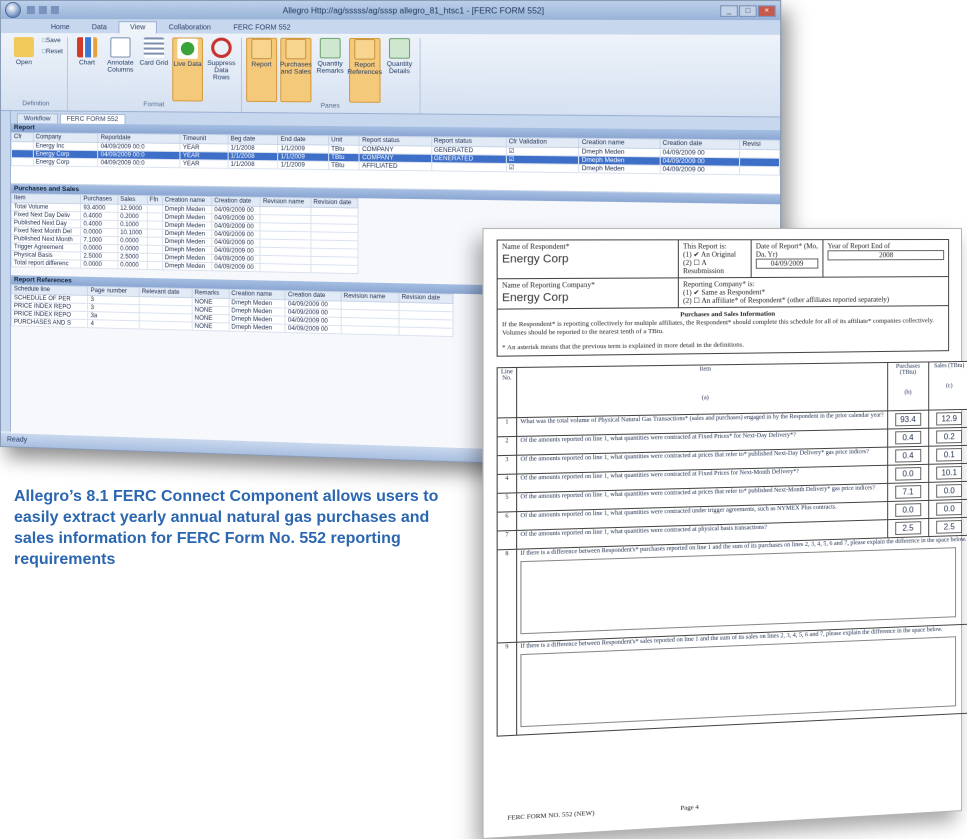  Describe the element at coordinates (22, 137) in the screenshot. I see `report-column-header: Cfr` at that location.